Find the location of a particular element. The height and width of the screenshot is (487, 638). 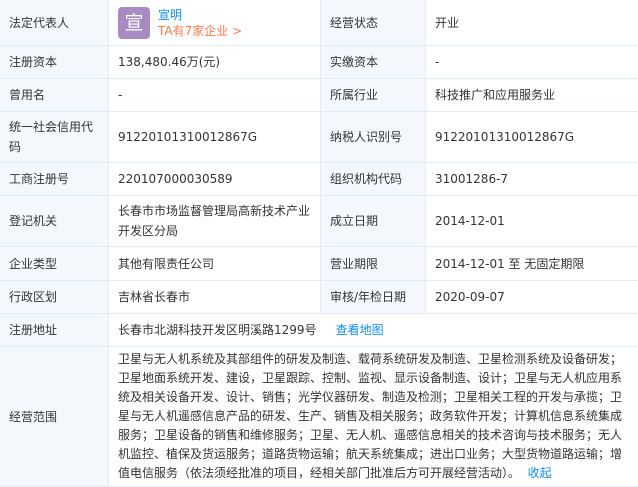

label: 实缴资本 is located at coordinates (373, 62).